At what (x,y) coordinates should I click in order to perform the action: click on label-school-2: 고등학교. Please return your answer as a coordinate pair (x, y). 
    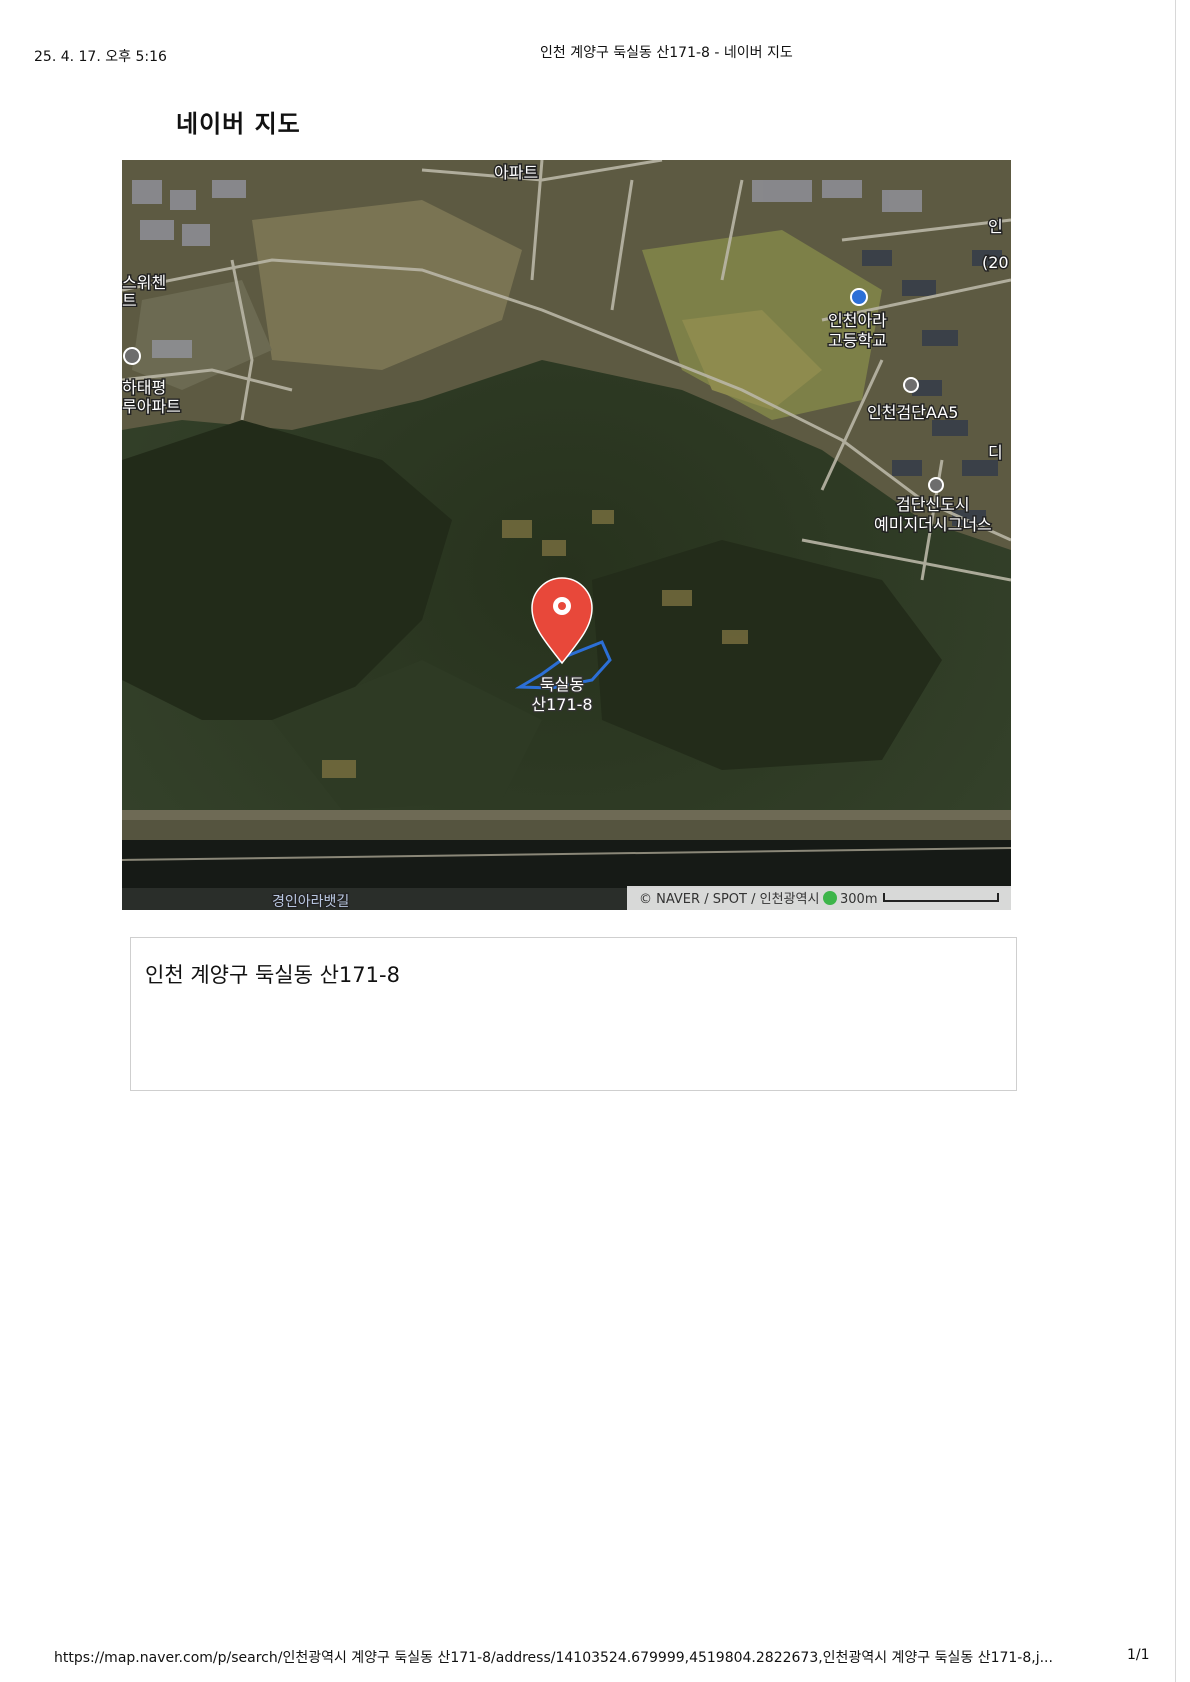
    Looking at the image, I should click on (858, 341).